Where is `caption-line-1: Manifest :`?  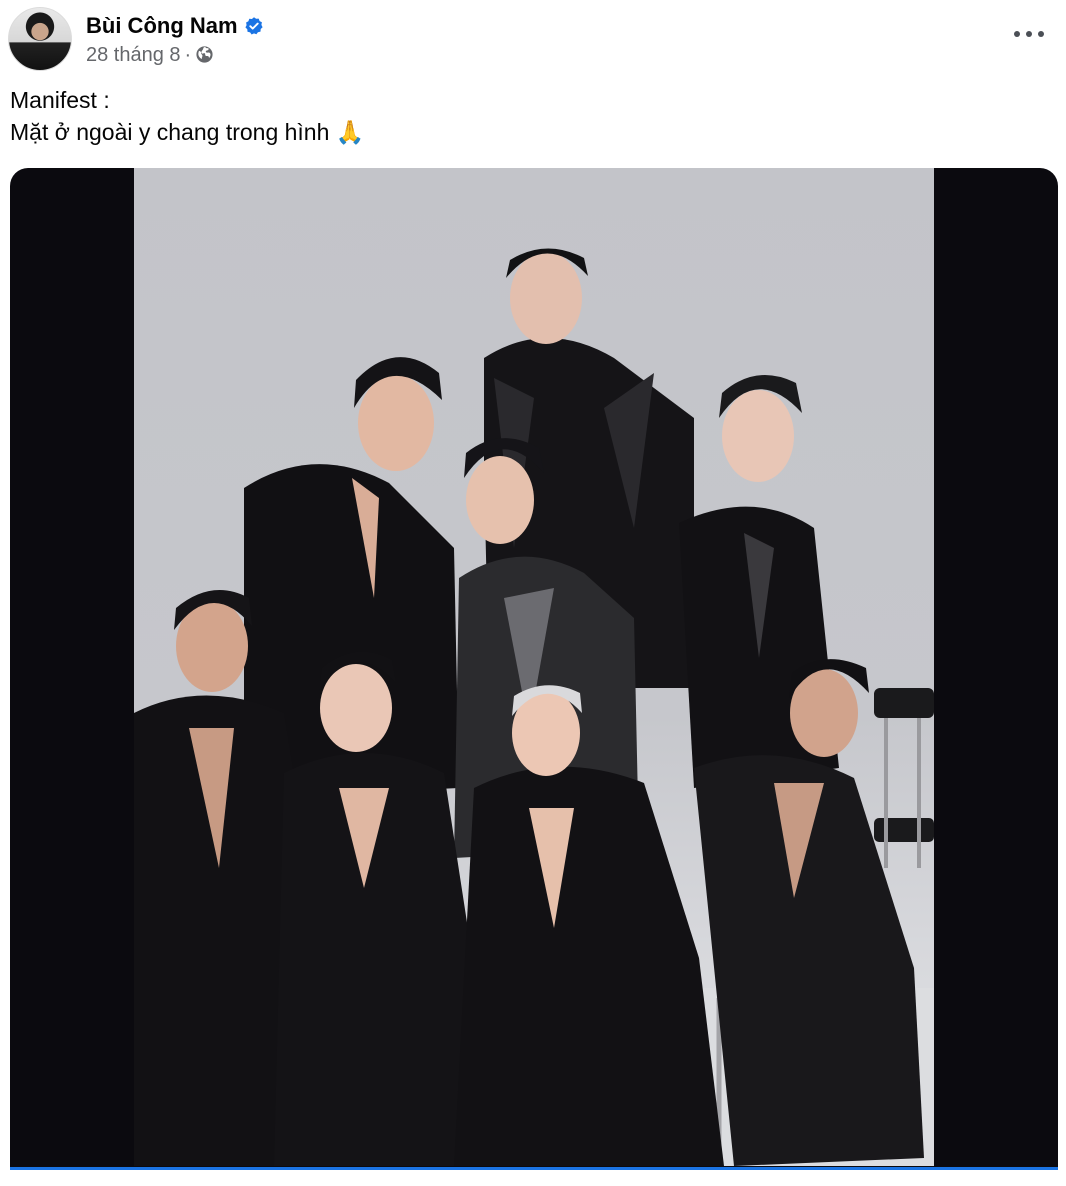
caption-line-1: Manifest : is located at coordinates (60, 100).